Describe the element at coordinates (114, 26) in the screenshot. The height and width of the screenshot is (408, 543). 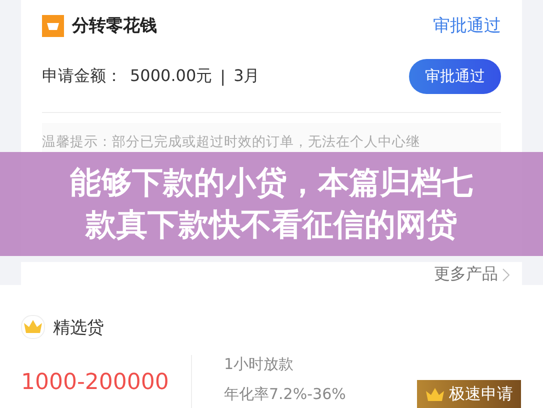
I see `product-title: 分转零花钱` at that location.